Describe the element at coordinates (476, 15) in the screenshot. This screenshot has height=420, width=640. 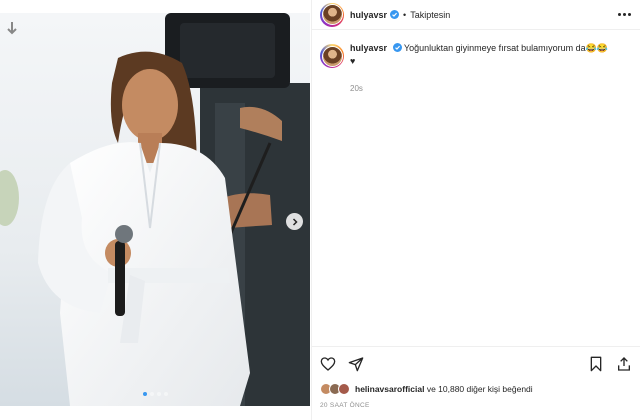
I see `post-header: hulyavsr • Takiptesin` at that location.